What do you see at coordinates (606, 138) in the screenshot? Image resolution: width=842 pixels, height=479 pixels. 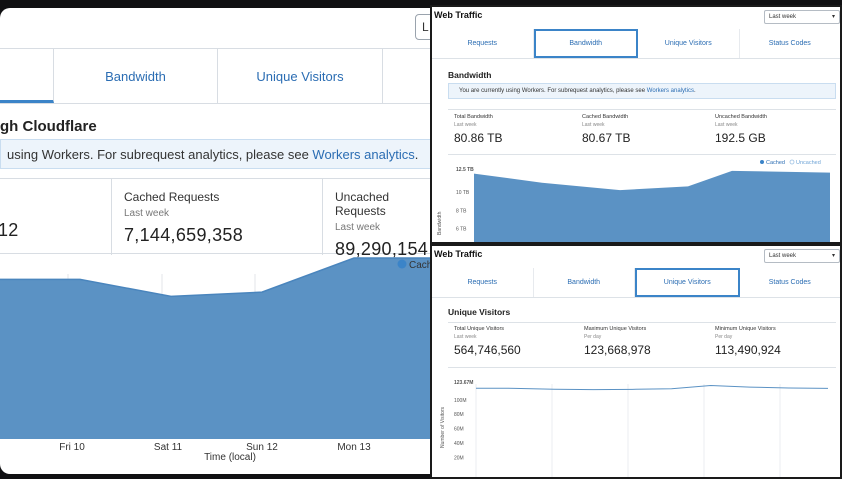 I see `stat-value: 80.67 TB` at bounding box center [606, 138].